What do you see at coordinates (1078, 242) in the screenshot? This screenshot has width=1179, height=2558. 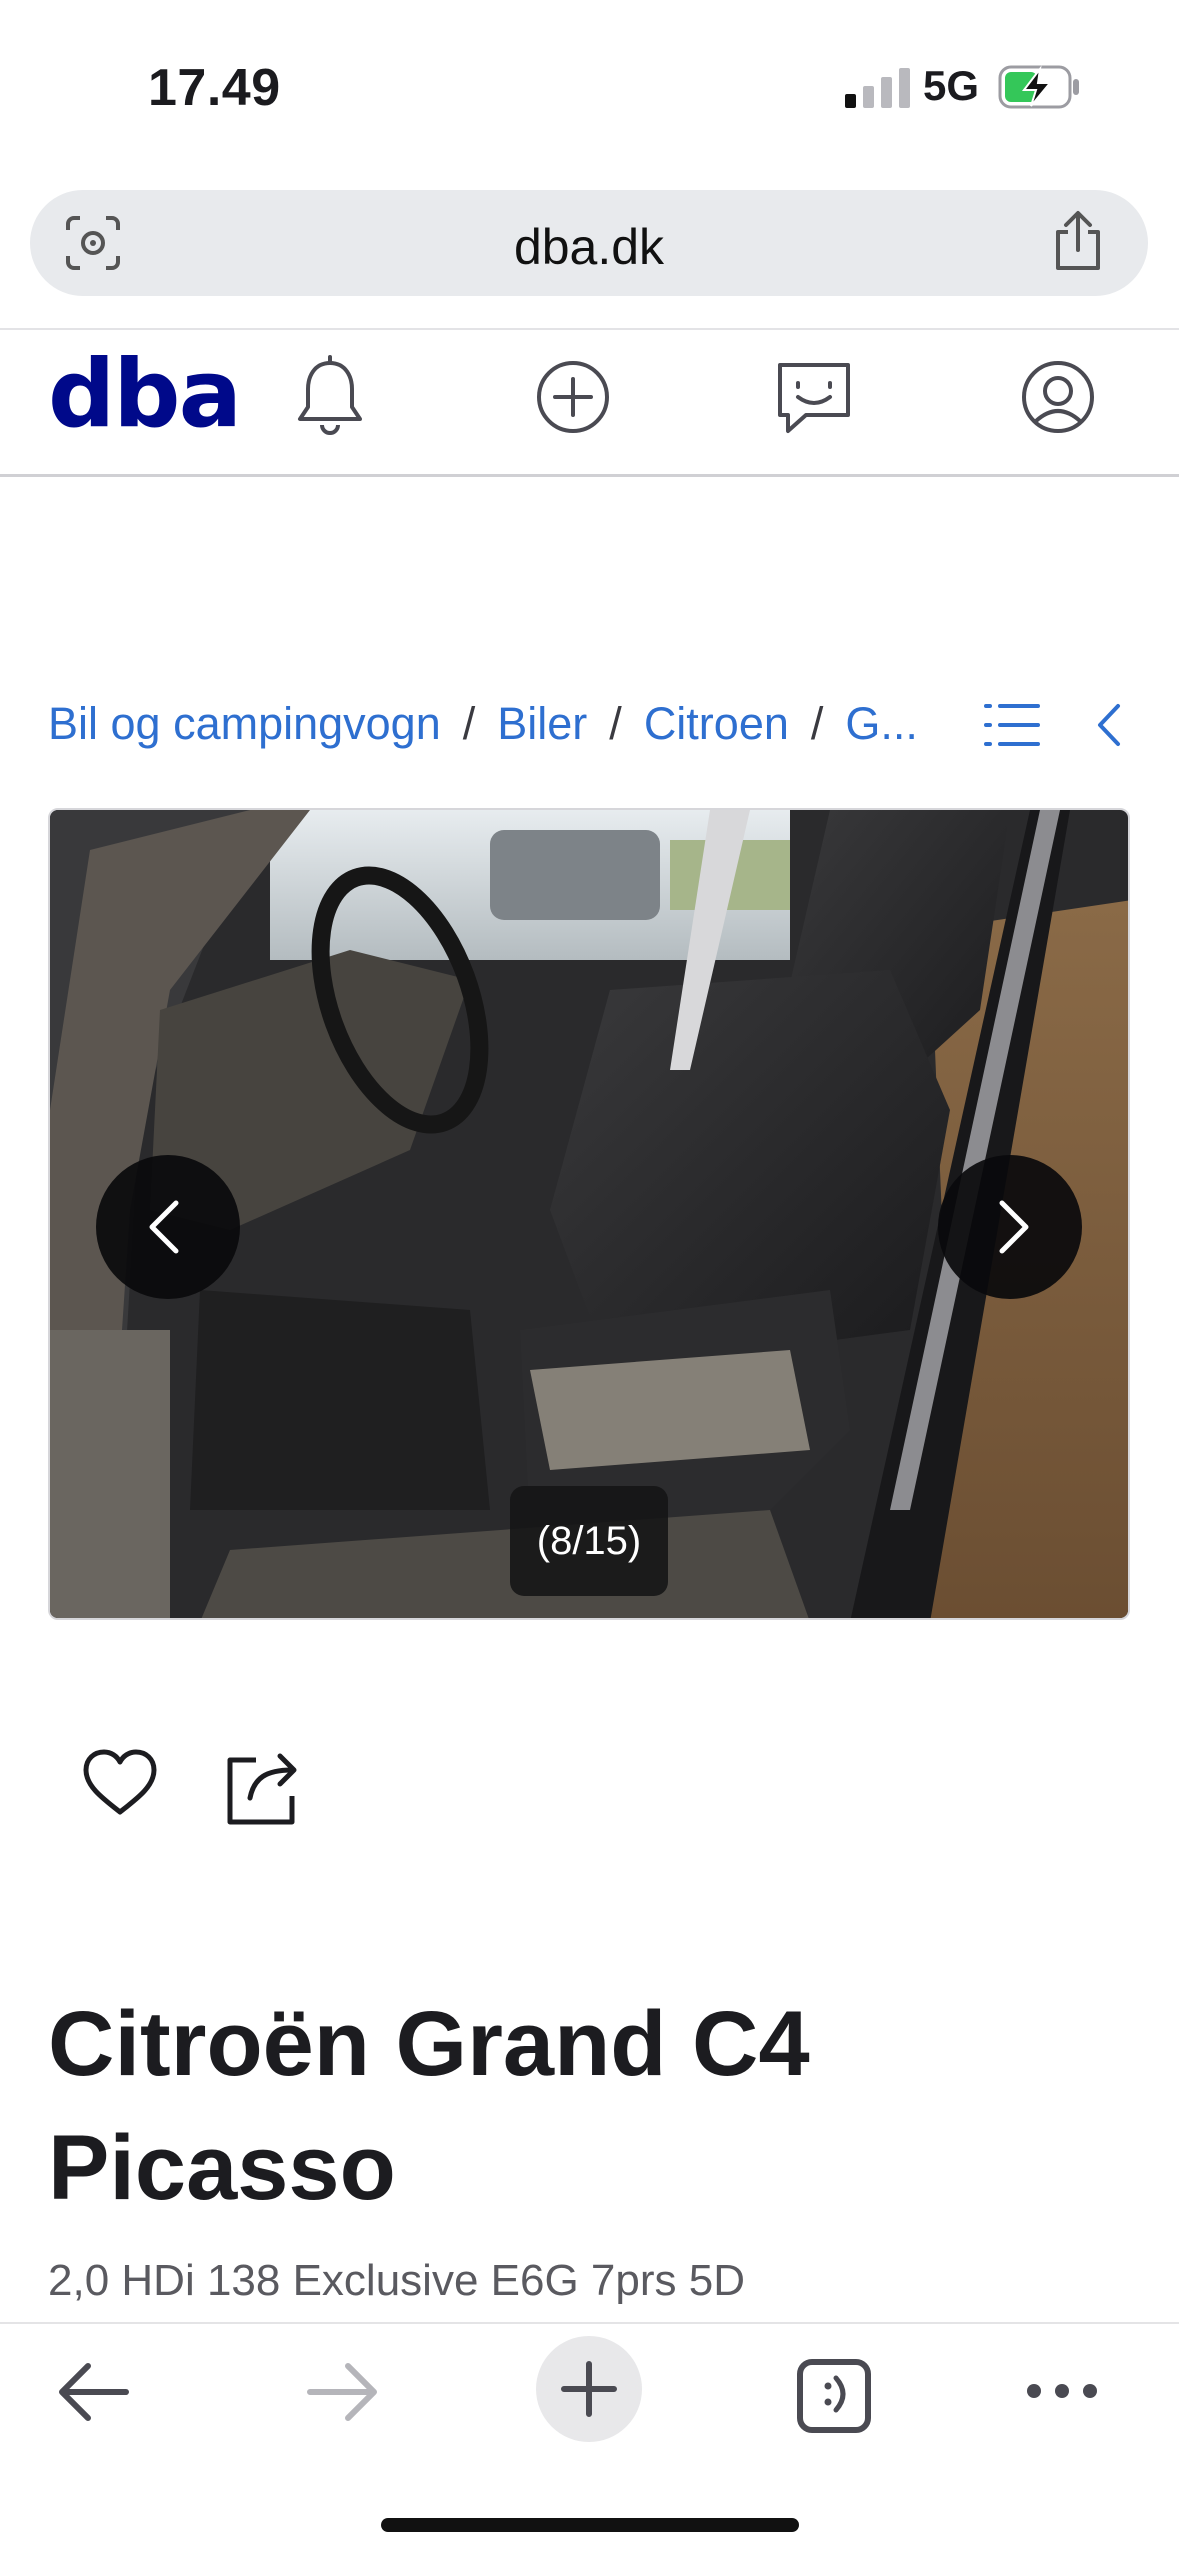 I see `share-icon` at bounding box center [1078, 242].